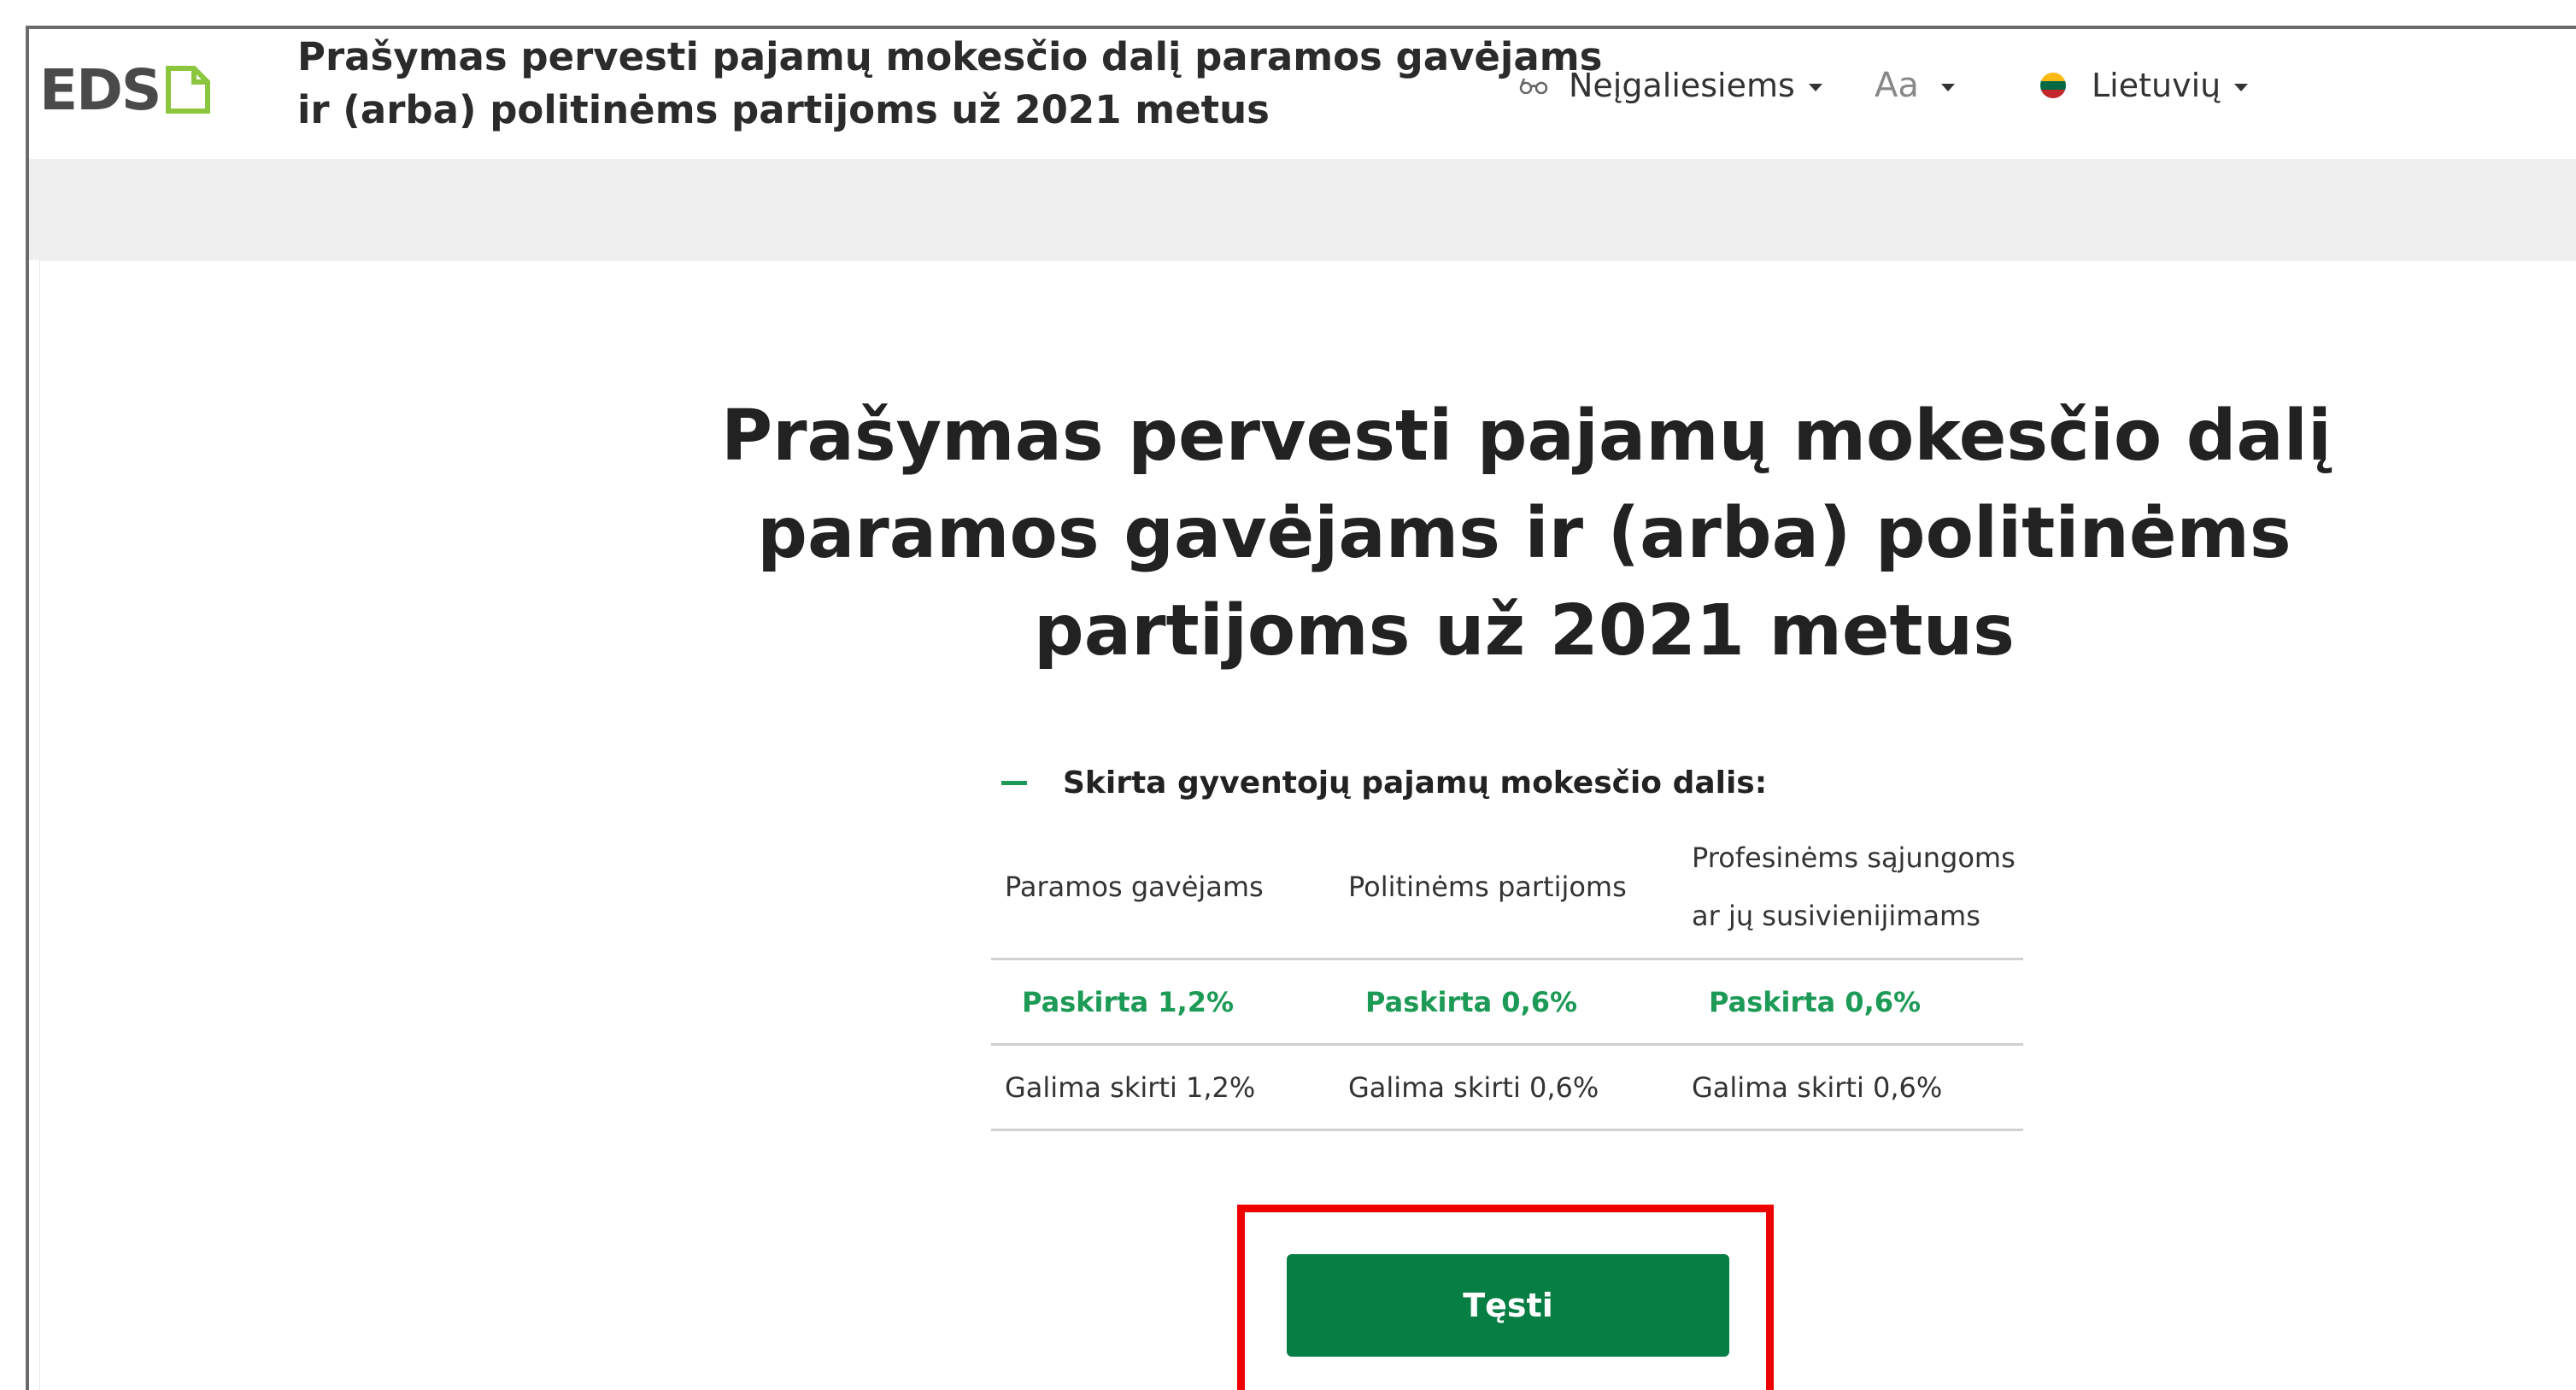 The width and height of the screenshot is (2576, 1390). I want to click on column-header-text: Politinėms partijoms, so click(1487, 886).